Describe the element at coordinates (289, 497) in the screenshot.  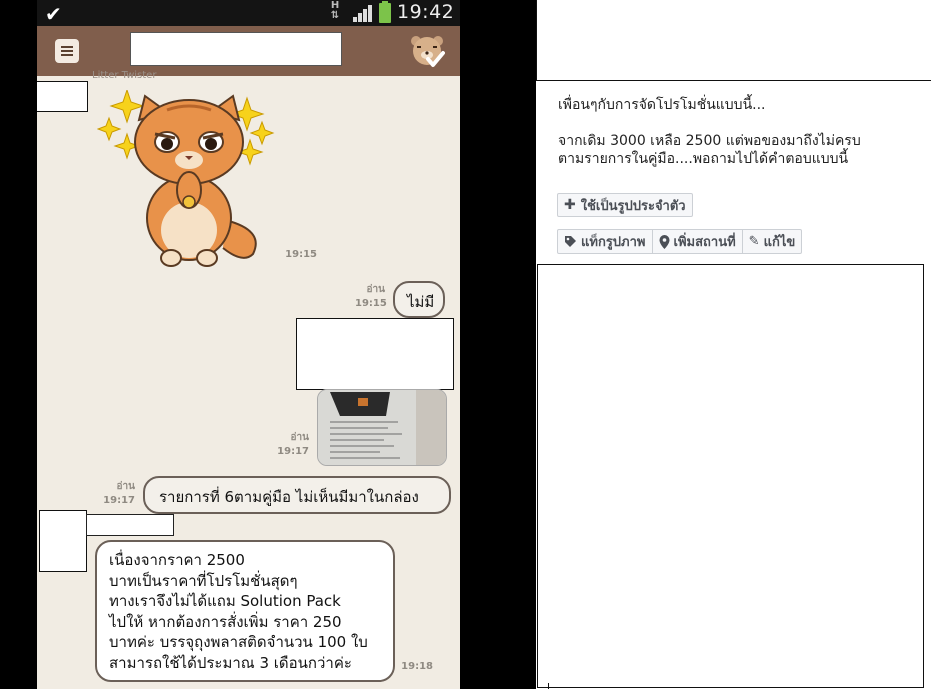
I see `message-text: รายการที่ 6ตามคู่มือ ไม่เห็นมีมาในกล่อง` at that location.